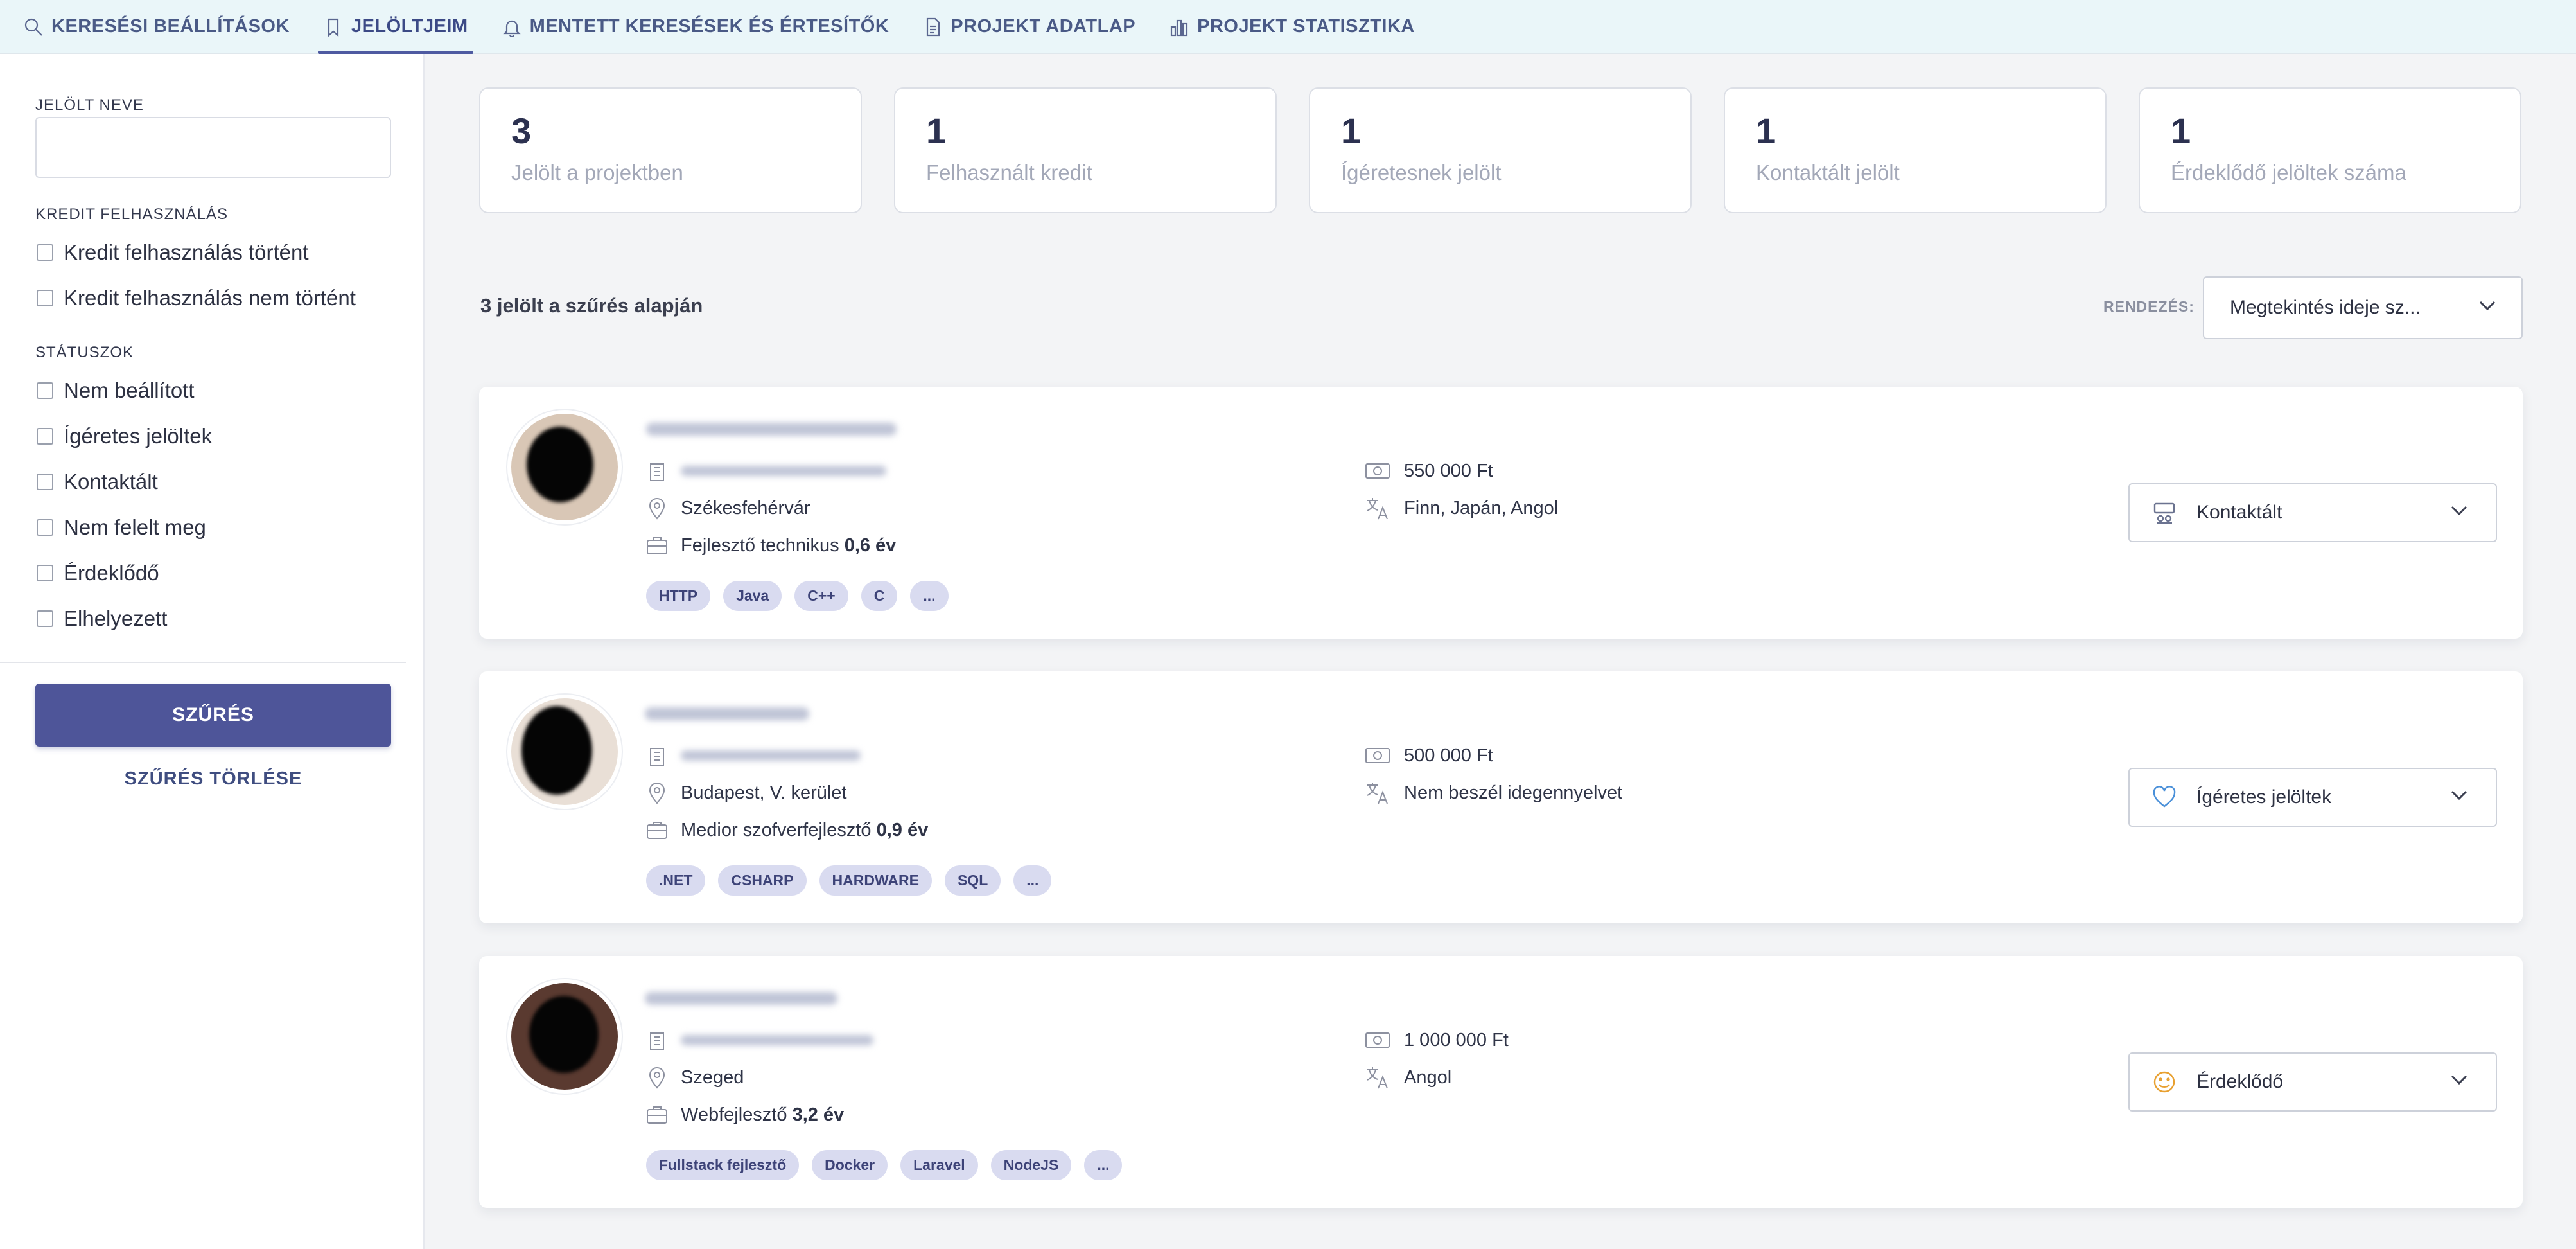  What do you see at coordinates (135, 527) in the screenshot?
I see `checkbox-label: Nem felelt meg` at bounding box center [135, 527].